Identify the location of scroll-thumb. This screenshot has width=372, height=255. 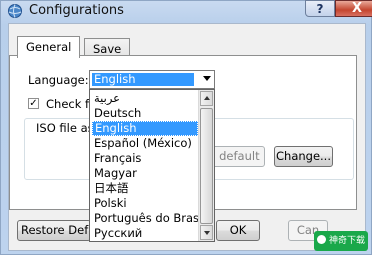
(206, 166).